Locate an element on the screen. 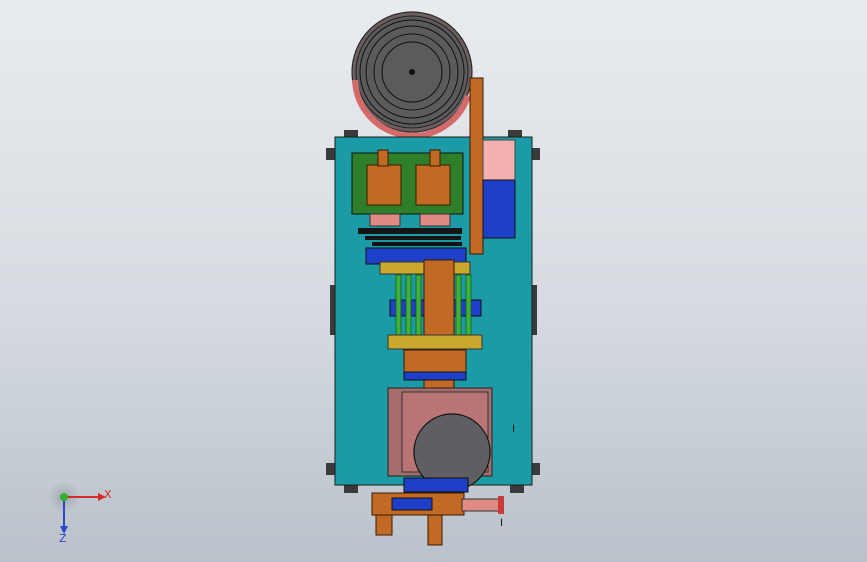  drive-housing is located at coordinates (440, 439).